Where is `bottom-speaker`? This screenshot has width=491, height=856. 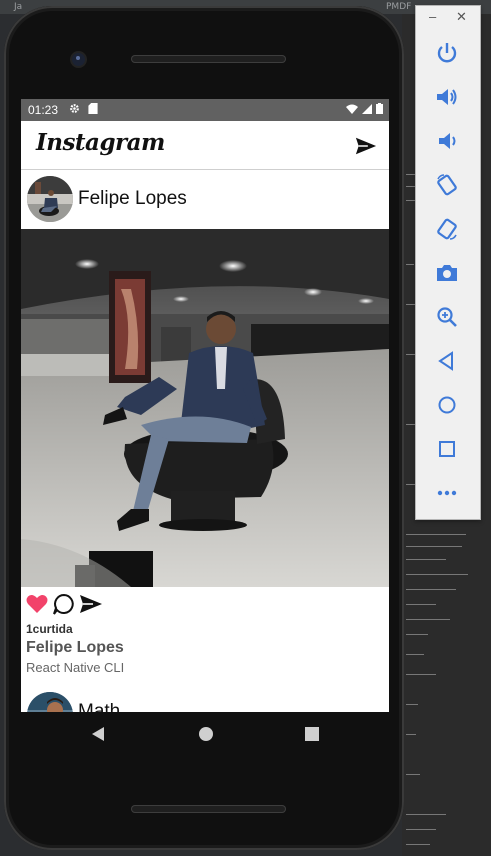 bottom-speaker is located at coordinates (208, 809).